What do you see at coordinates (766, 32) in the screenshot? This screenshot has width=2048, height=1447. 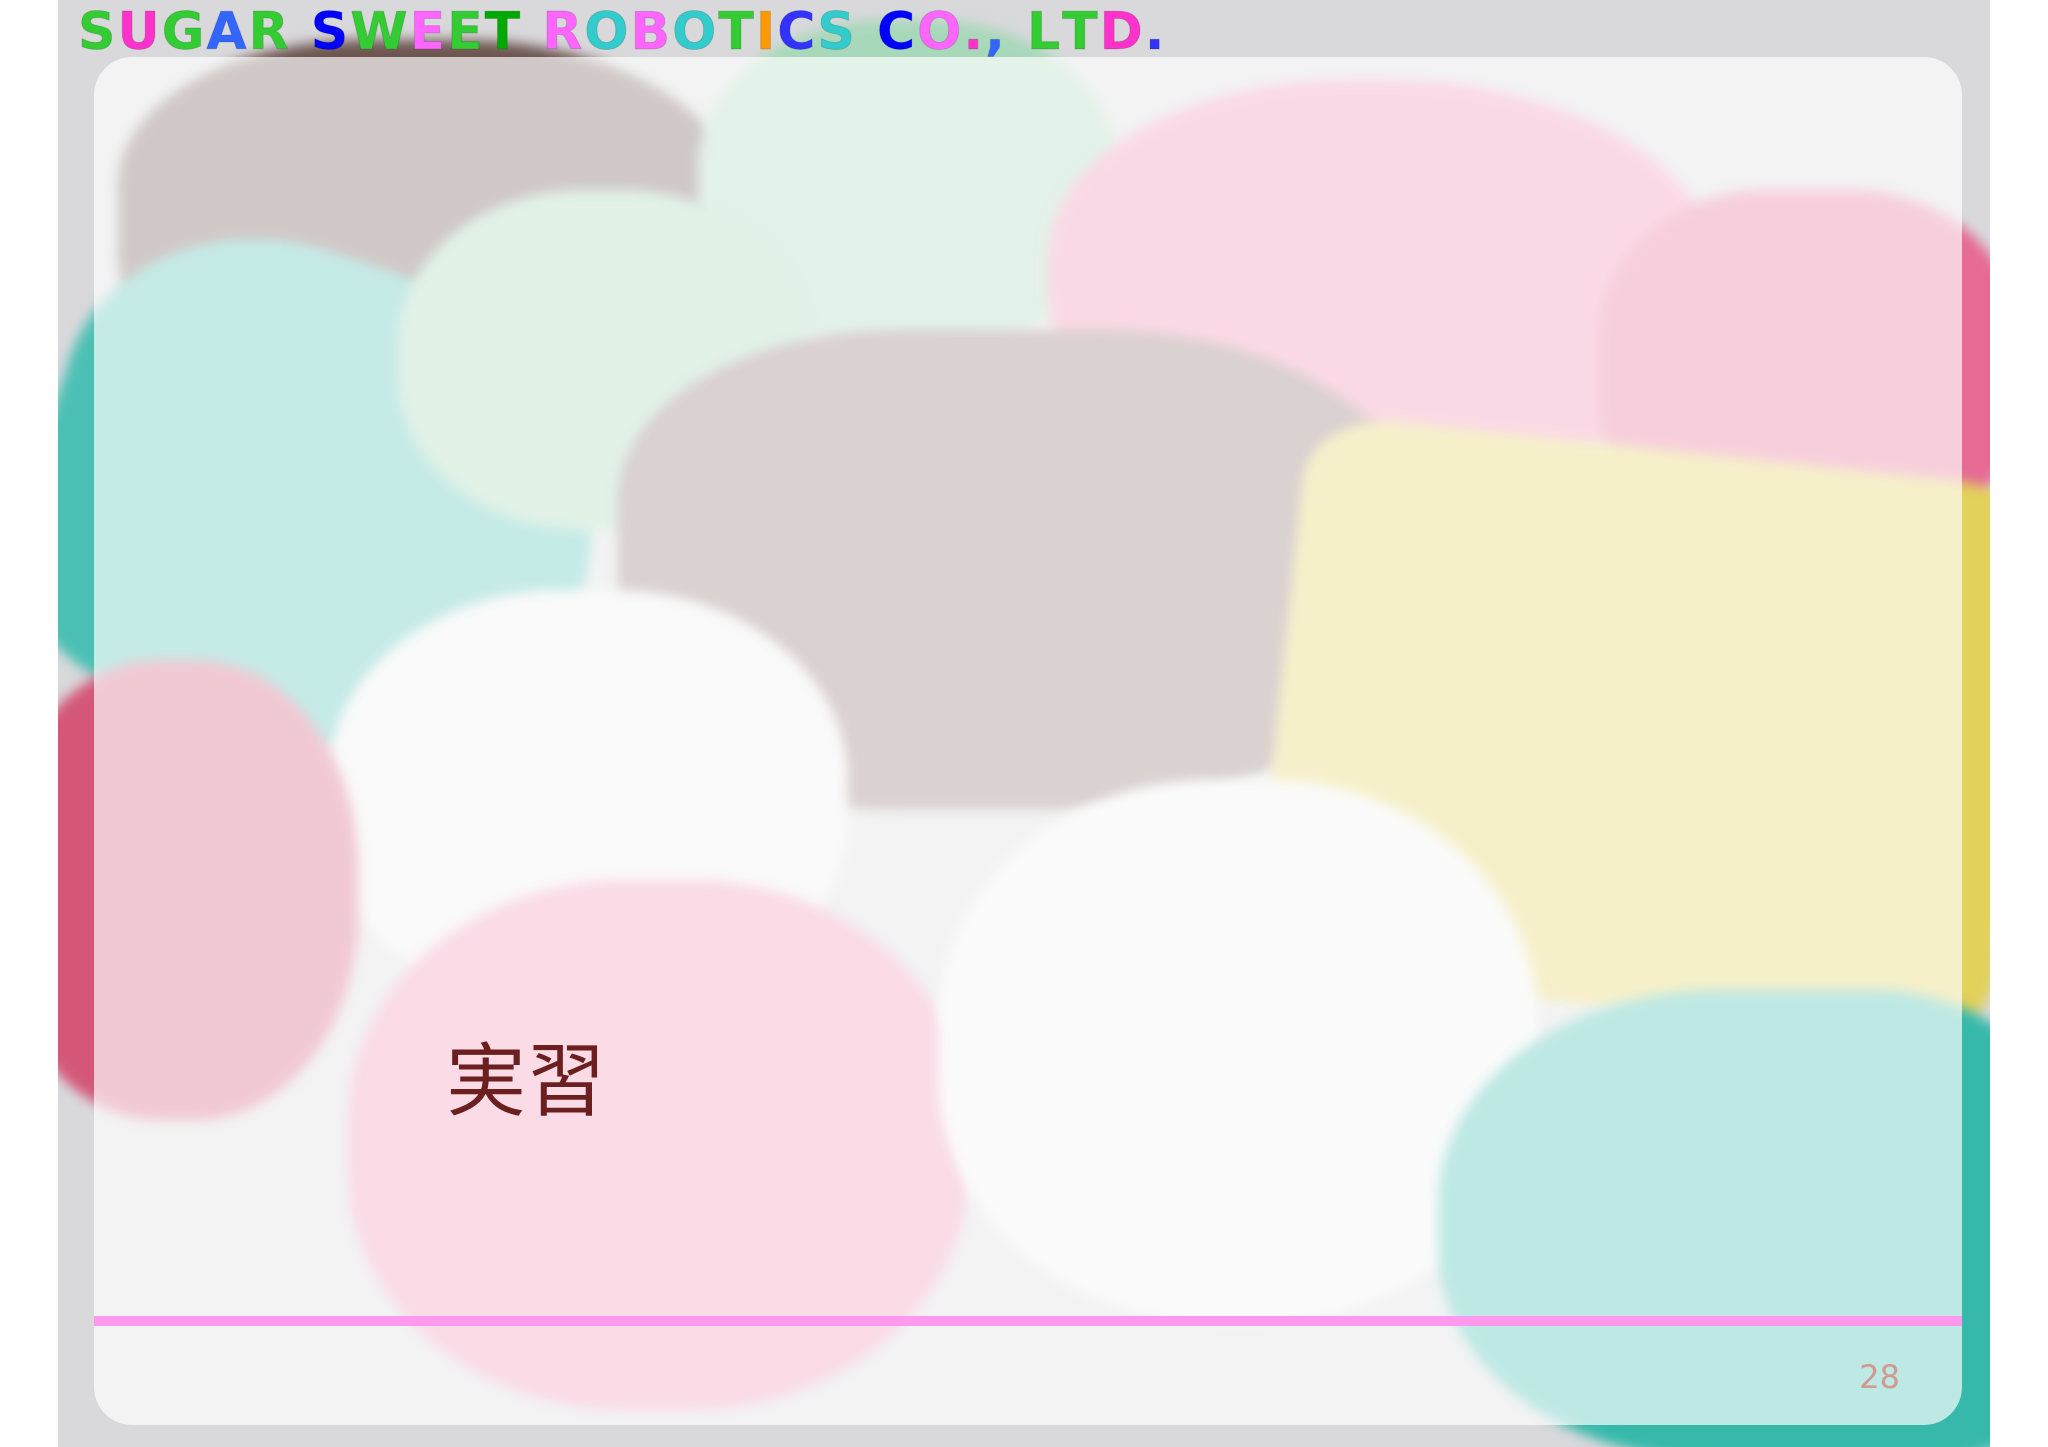 I see `company-title-letter: I` at bounding box center [766, 32].